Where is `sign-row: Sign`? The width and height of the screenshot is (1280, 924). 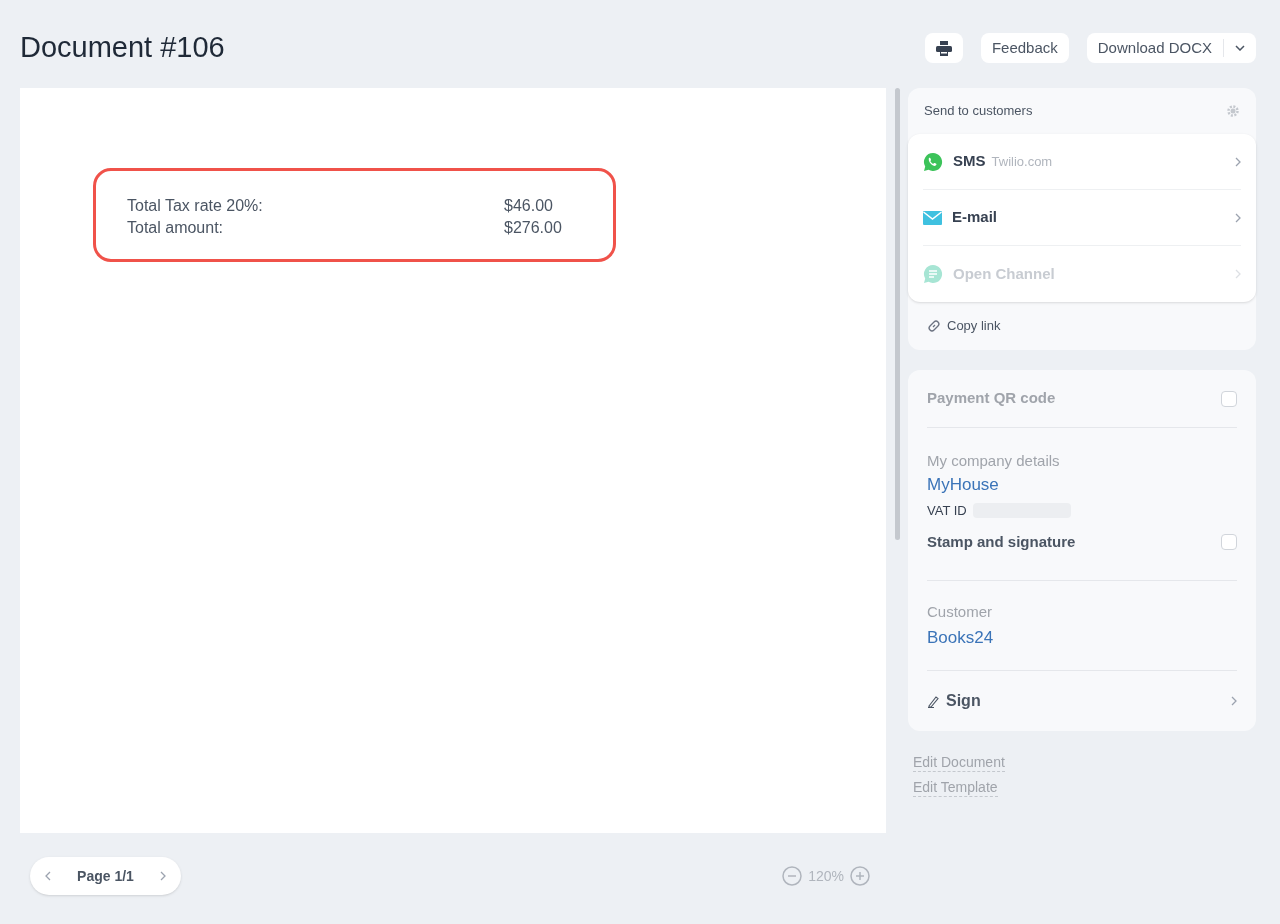 sign-row: Sign is located at coordinates (1082, 701).